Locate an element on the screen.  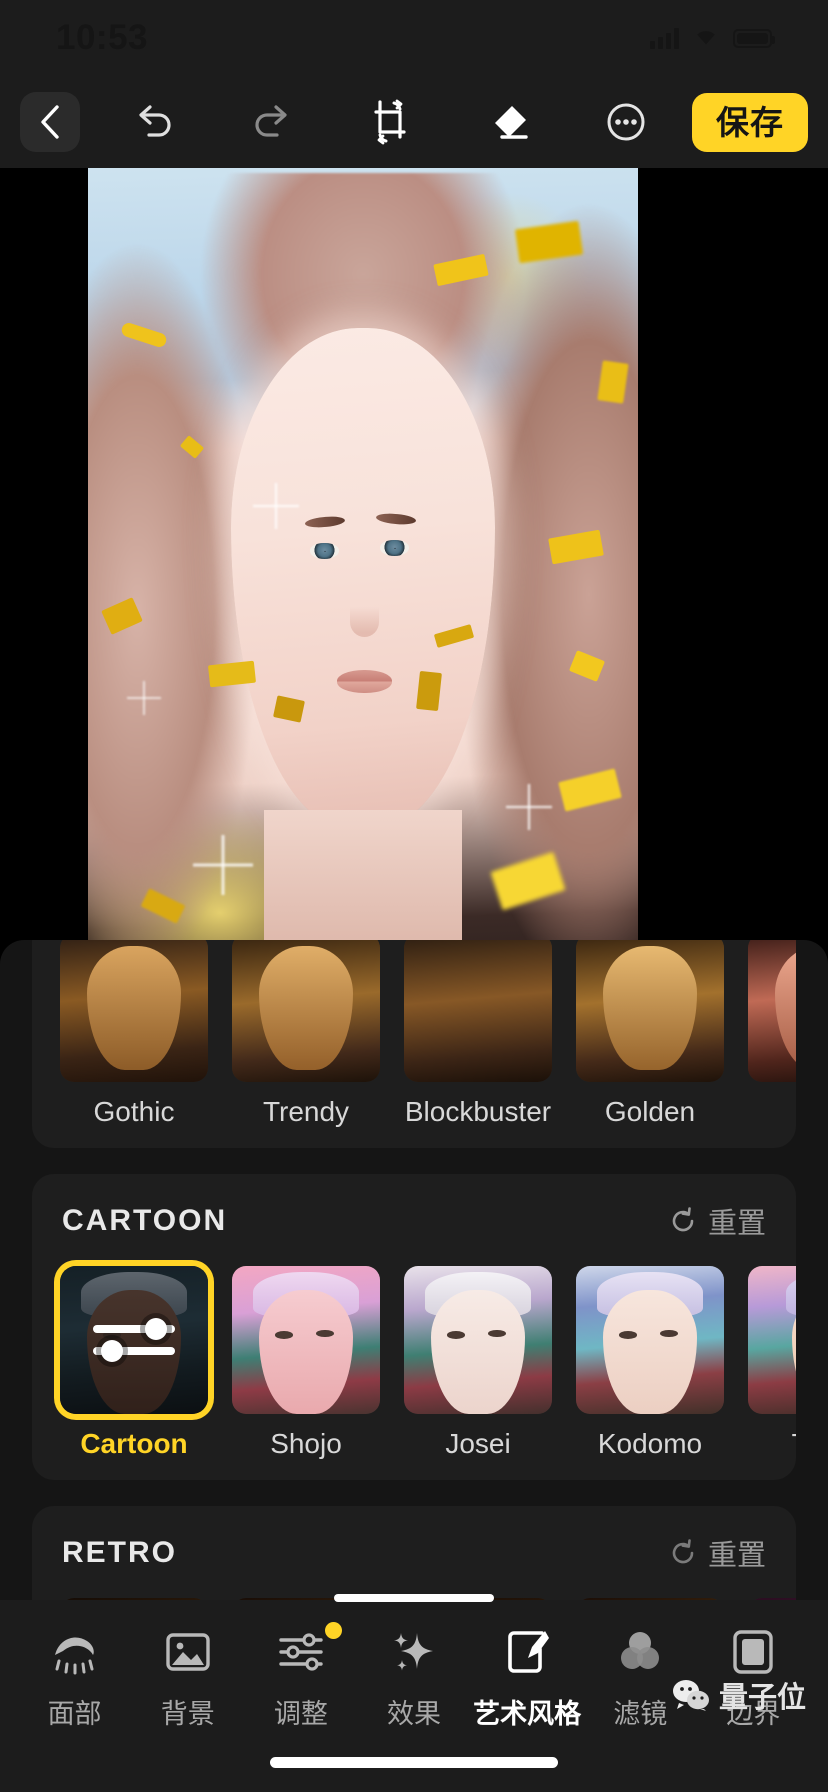
lips is located at coordinates (364, 681).